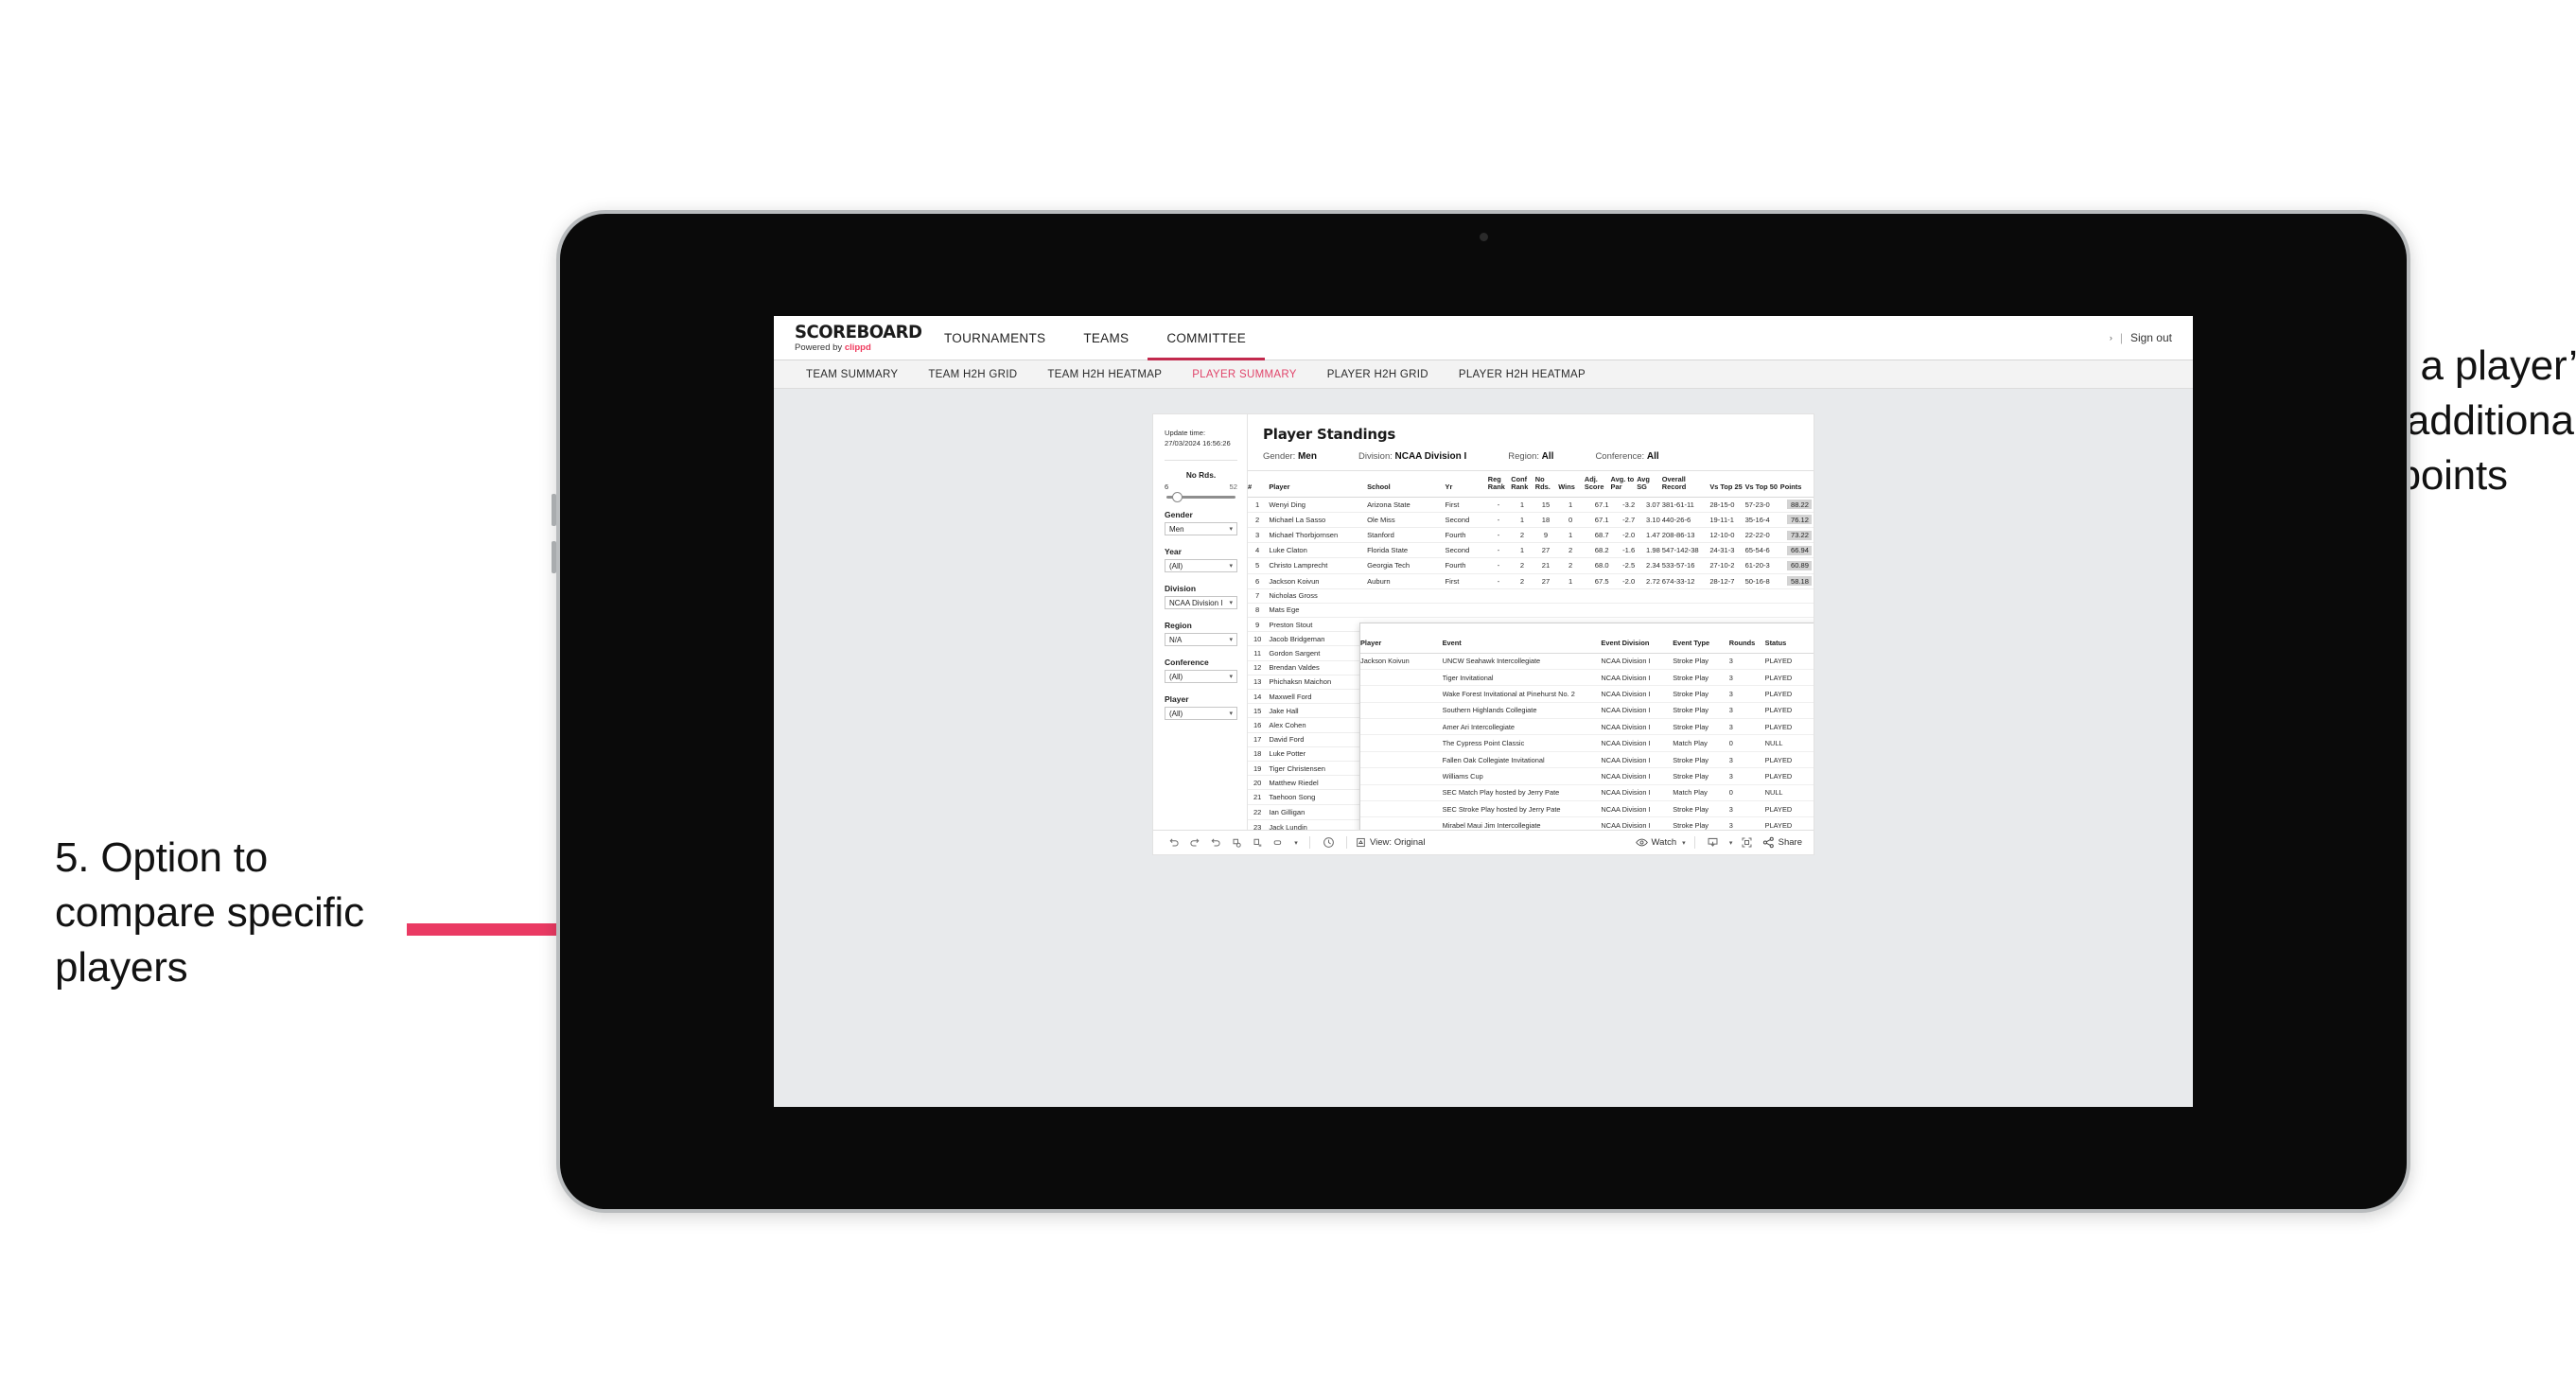  I want to click on col-vs-top-50: Vs Top 50, so click(1762, 484).